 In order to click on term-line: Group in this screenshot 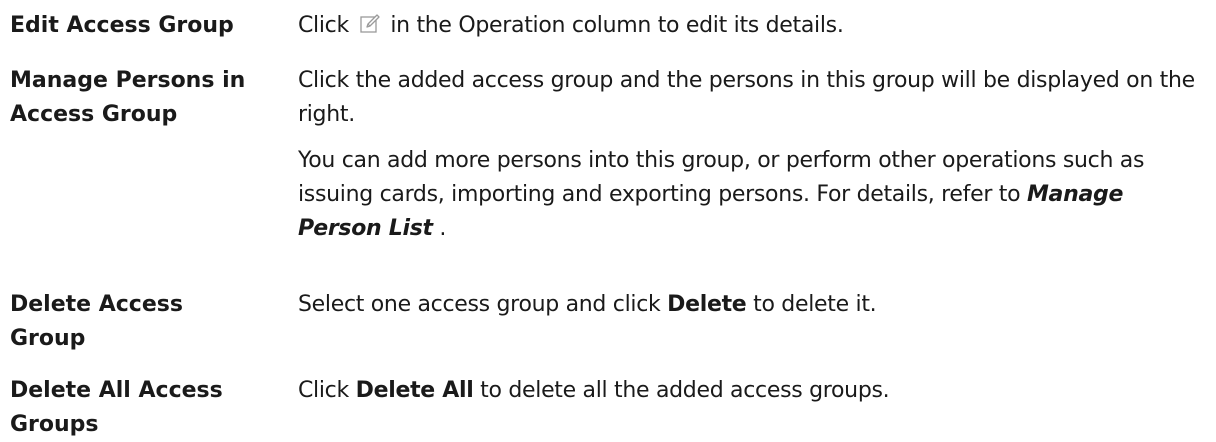, I will do `click(48, 338)`.